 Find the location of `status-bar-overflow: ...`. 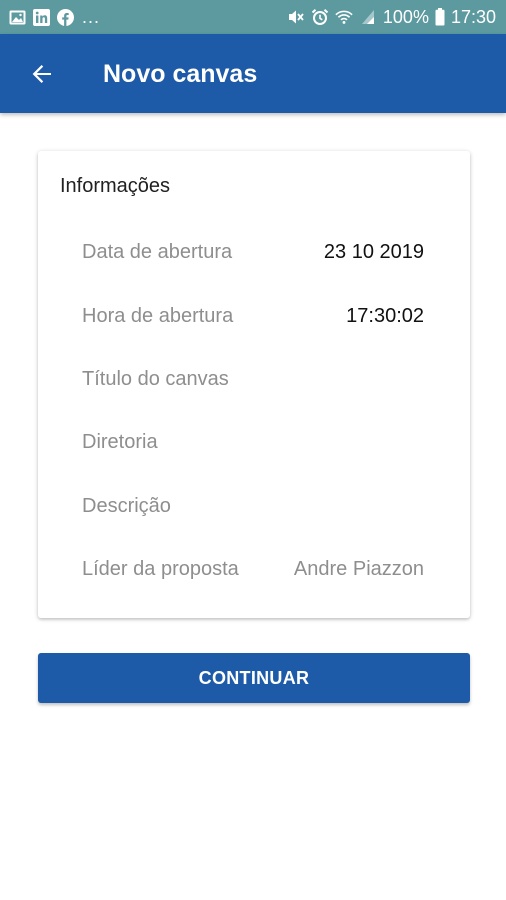

status-bar-overflow: ... is located at coordinates (91, 17).